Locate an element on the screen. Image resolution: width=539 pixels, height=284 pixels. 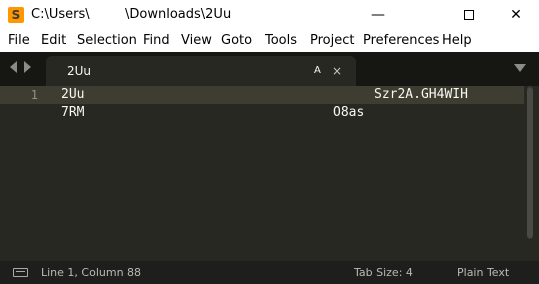
code-line-1-left: 2Uu is located at coordinates (72, 95).